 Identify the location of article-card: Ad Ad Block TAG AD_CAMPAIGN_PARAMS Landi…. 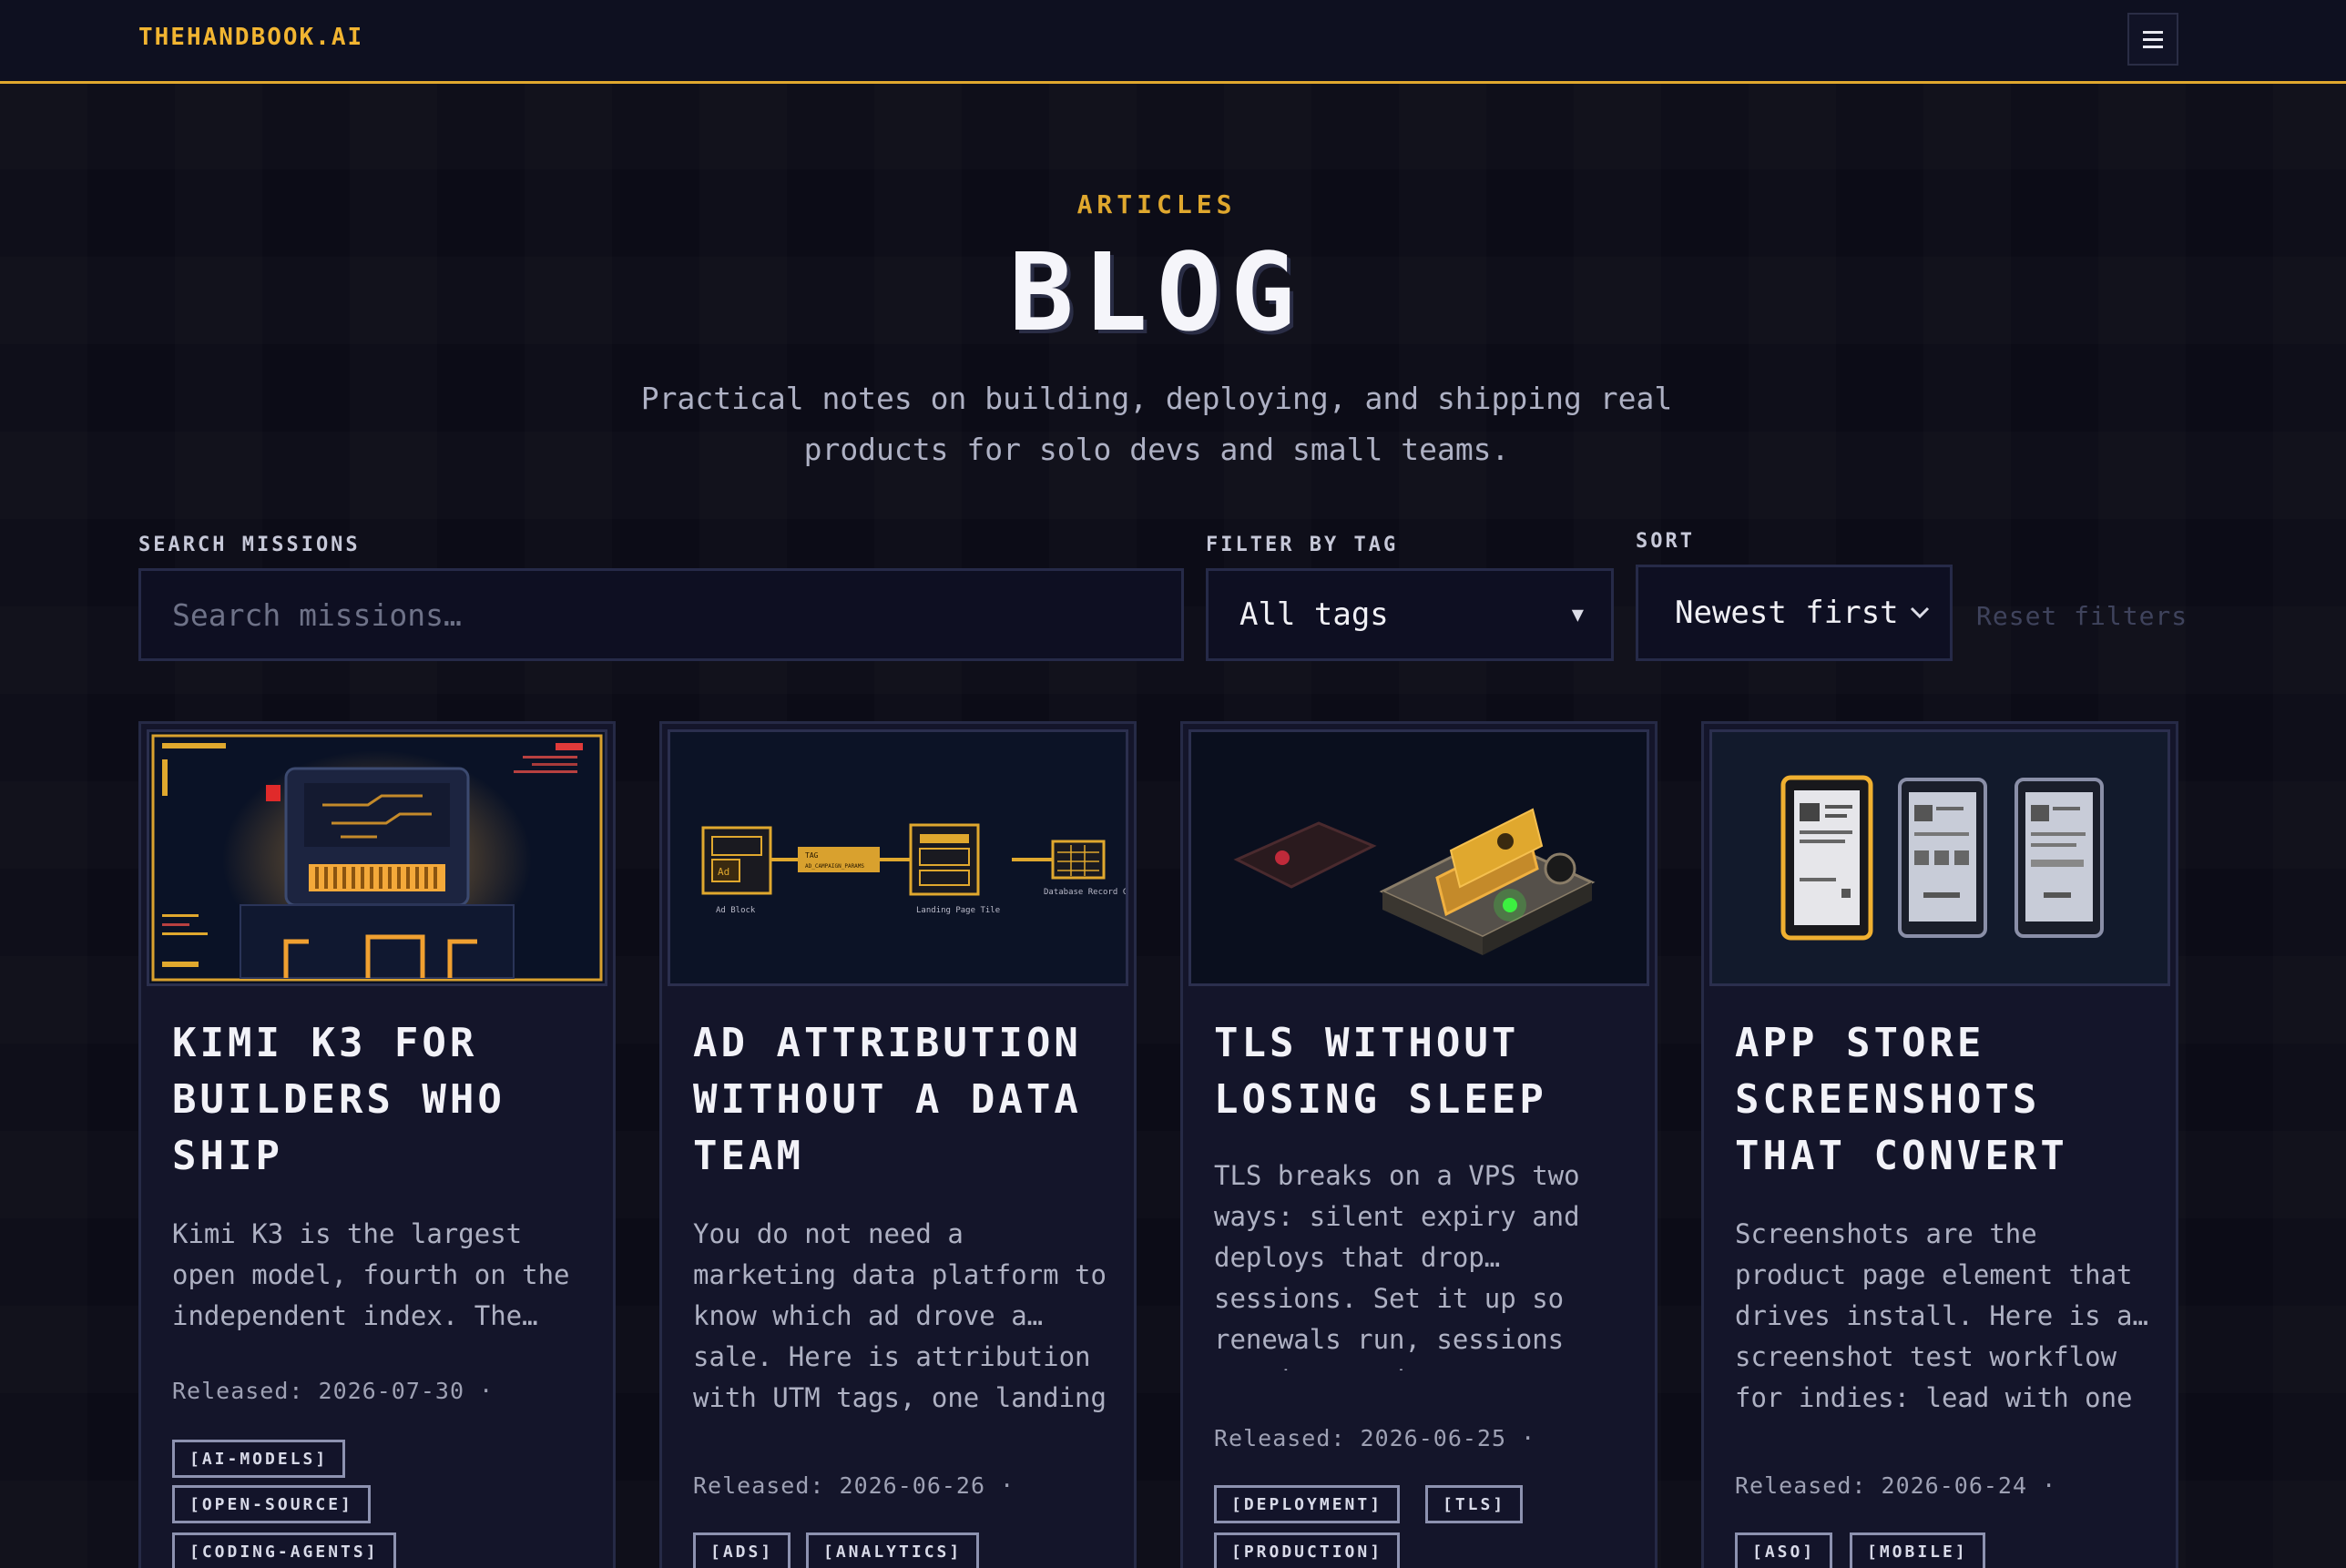
(898, 1144).